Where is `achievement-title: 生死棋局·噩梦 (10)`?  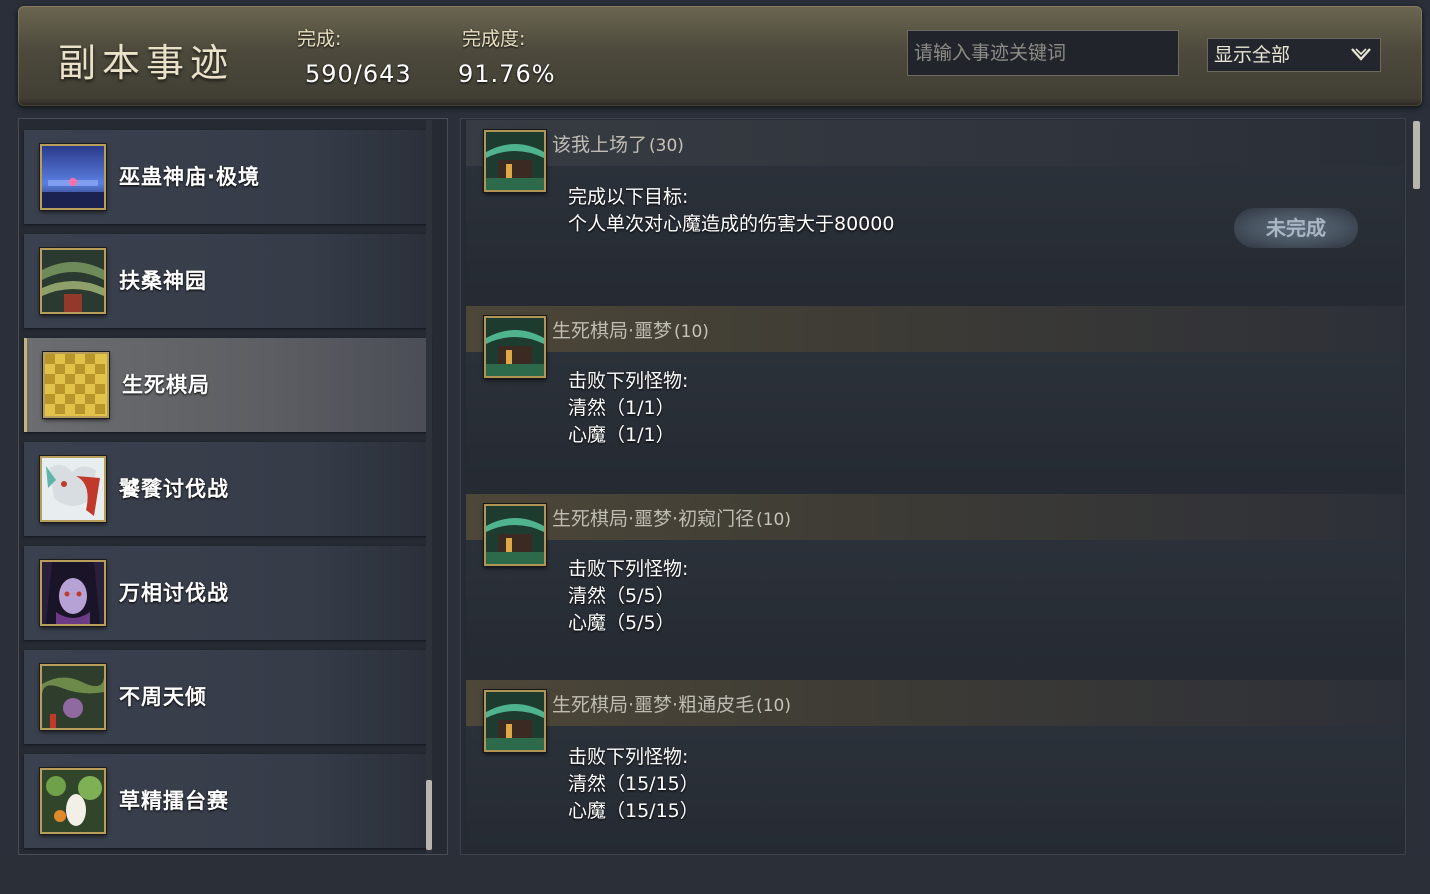 achievement-title: 生死棋局·噩梦 (10) is located at coordinates (630, 331).